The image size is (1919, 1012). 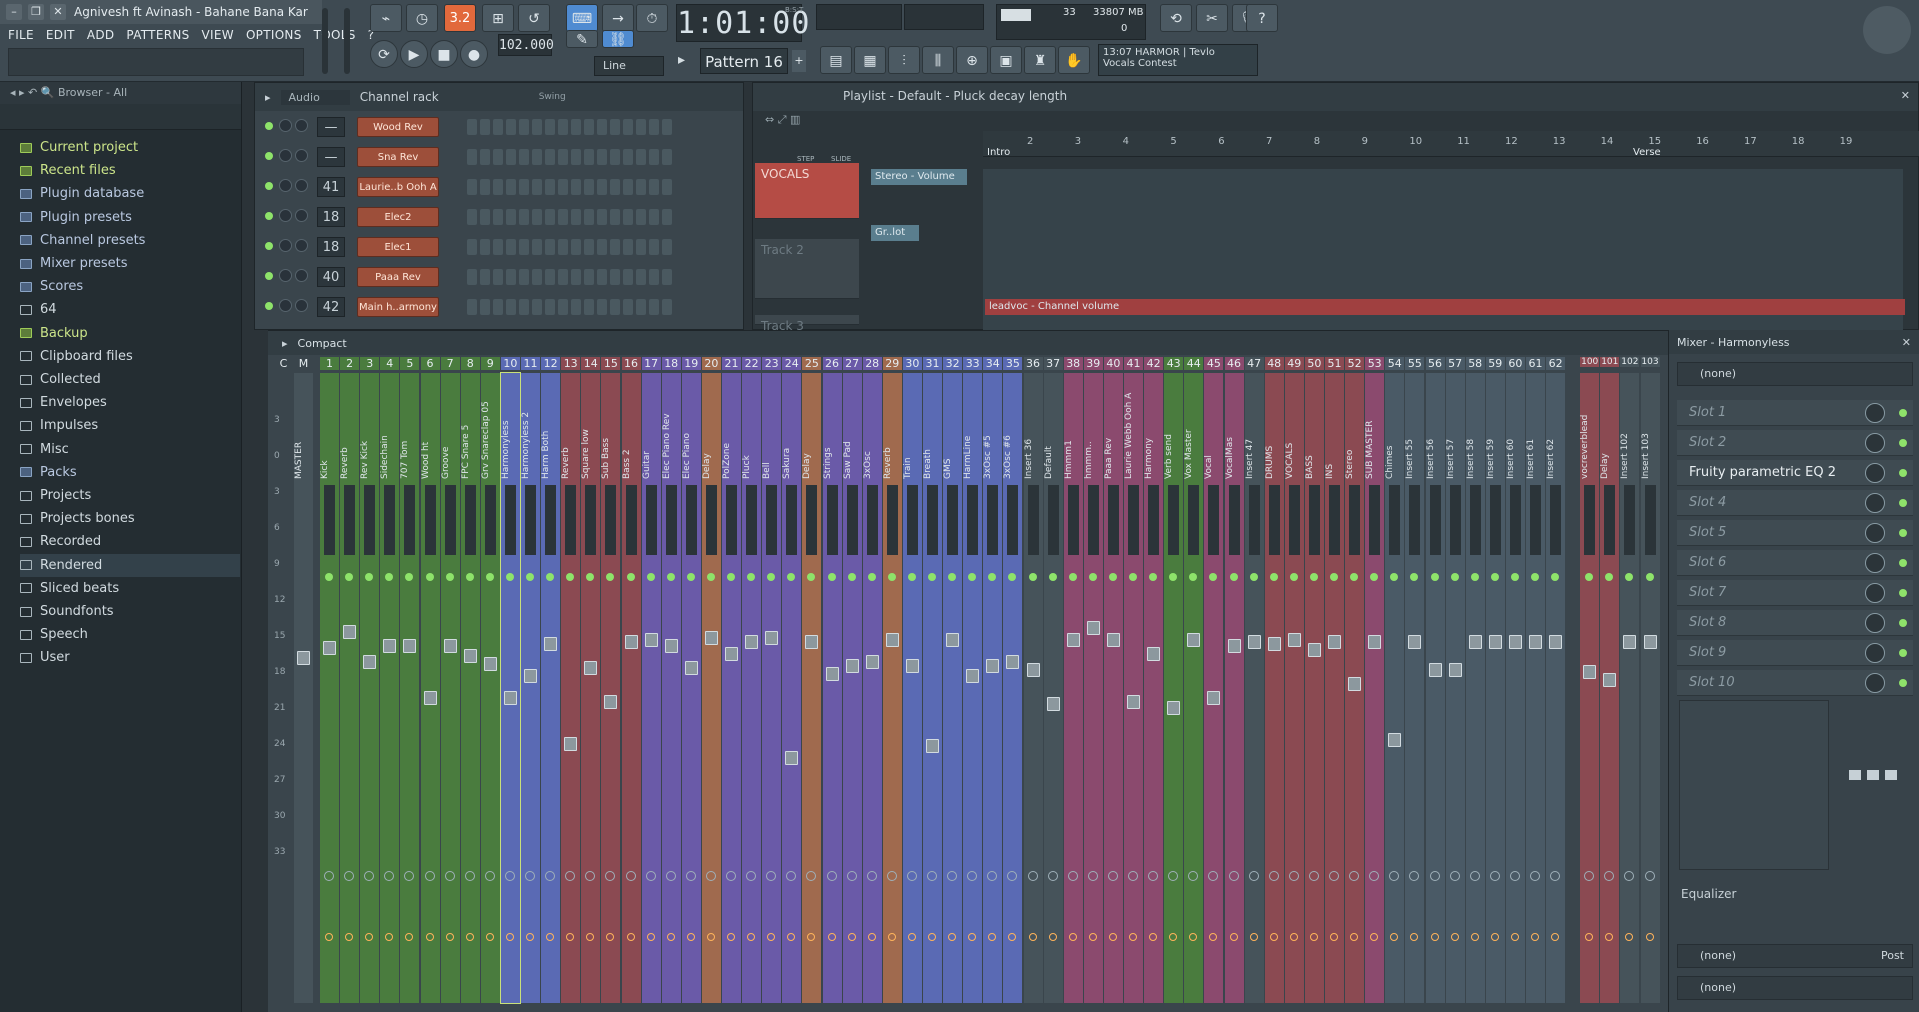 What do you see at coordinates (130, 170) in the screenshot?
I see `browser-item: Recent files` at bounding box center [130, 170].